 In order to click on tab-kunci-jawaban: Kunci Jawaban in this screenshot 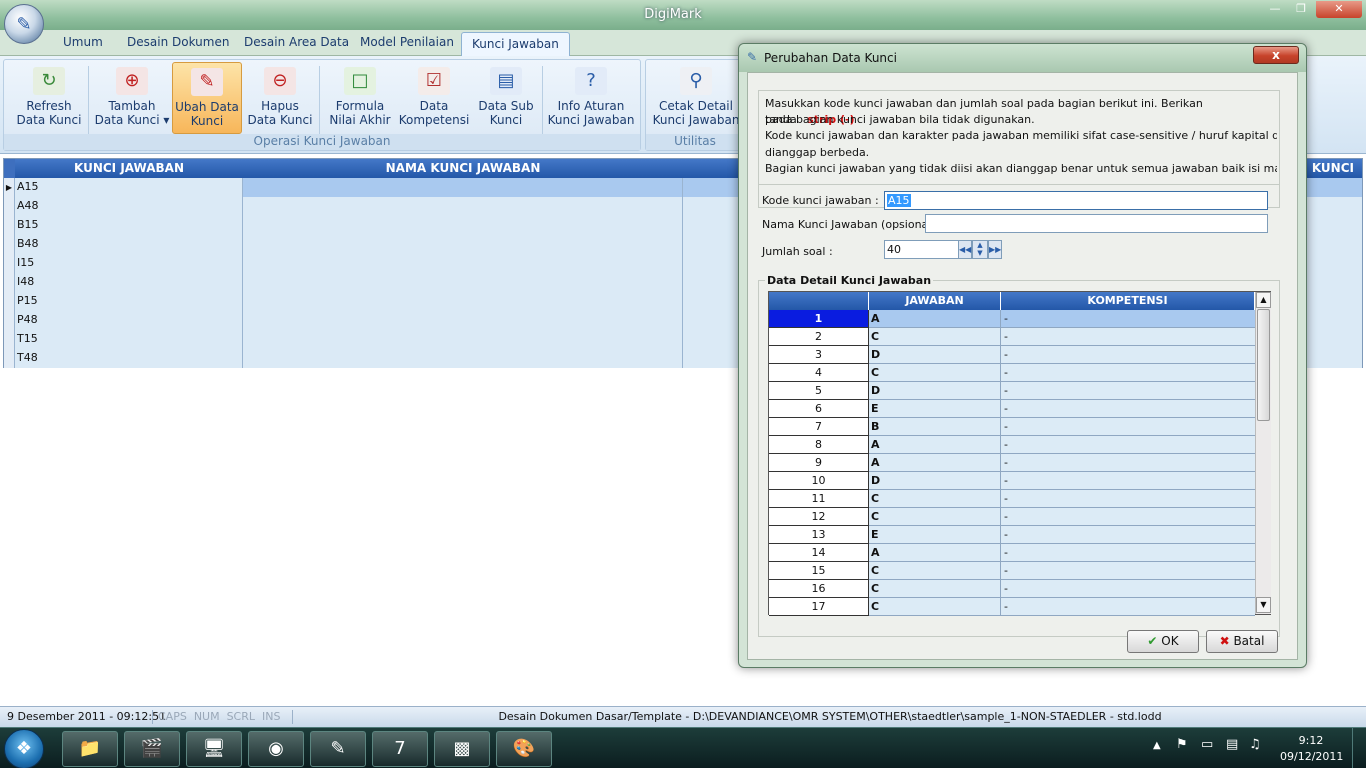, I will do `click(515, 44)`.